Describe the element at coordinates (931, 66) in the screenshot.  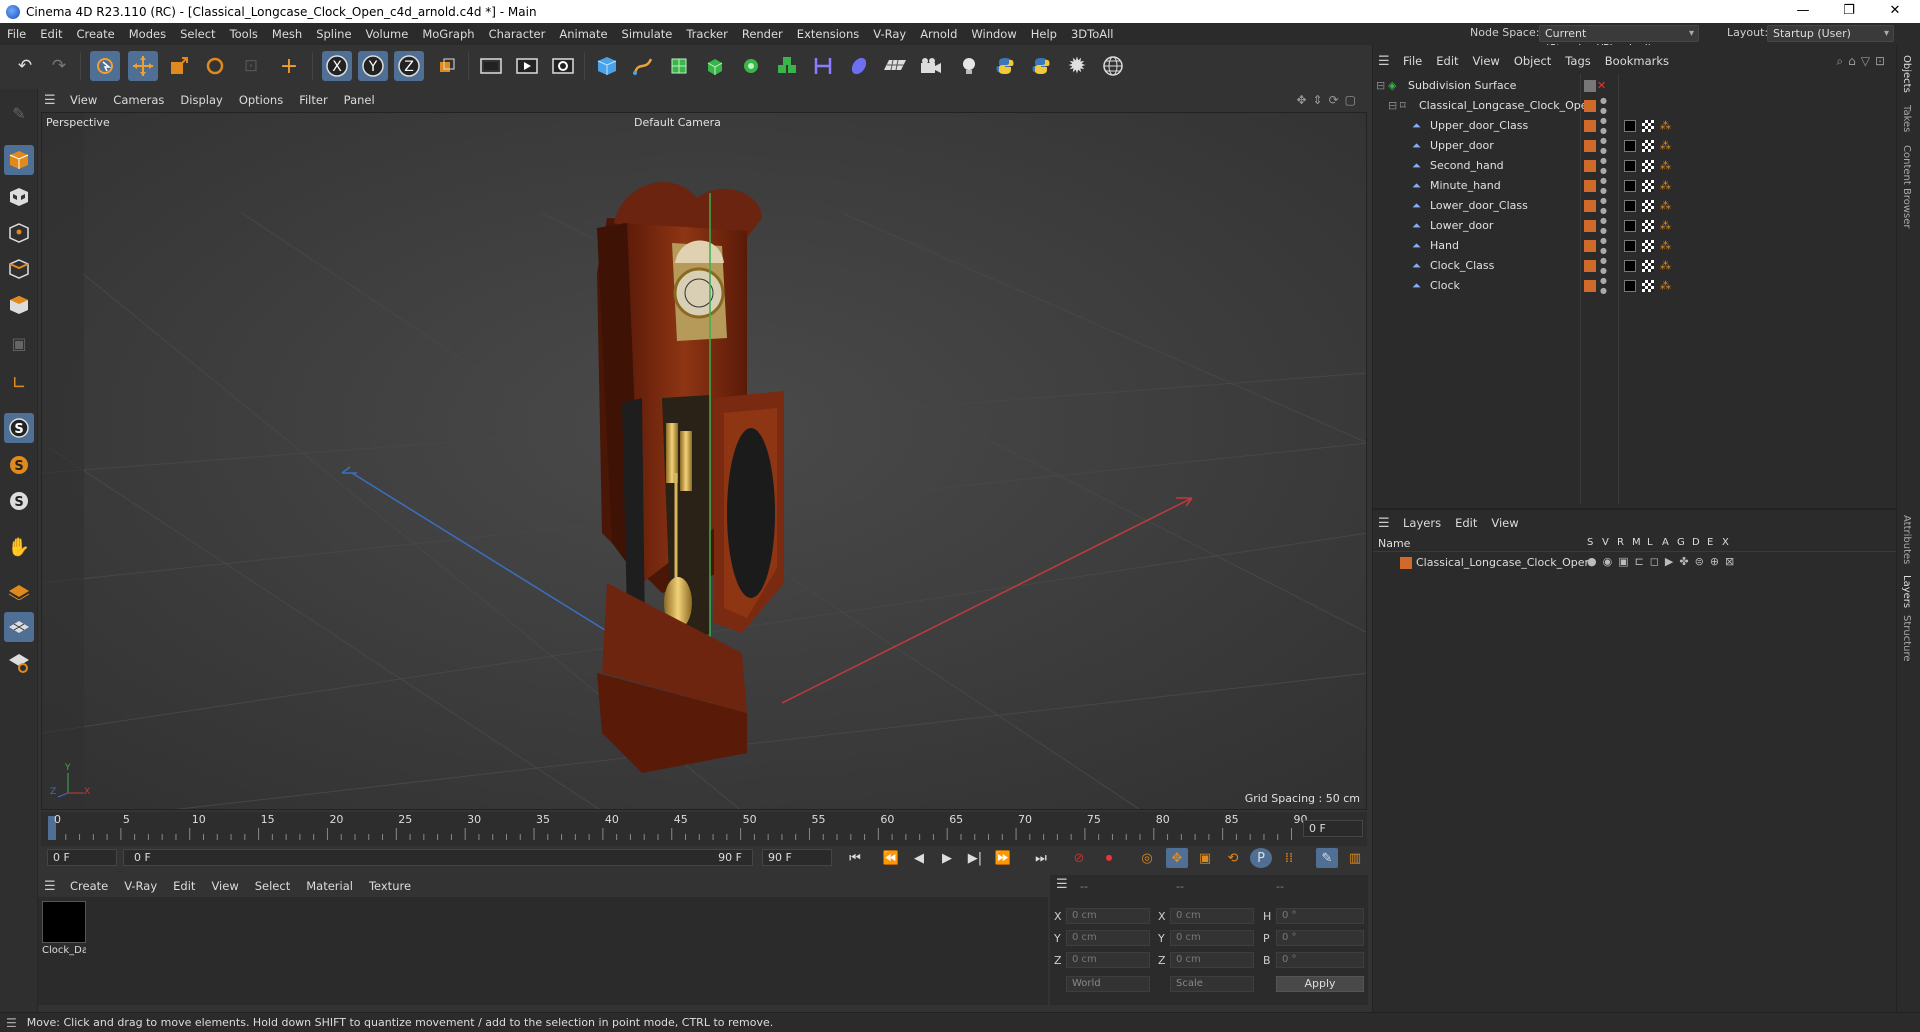
I see `camera-object-icon` at that location.